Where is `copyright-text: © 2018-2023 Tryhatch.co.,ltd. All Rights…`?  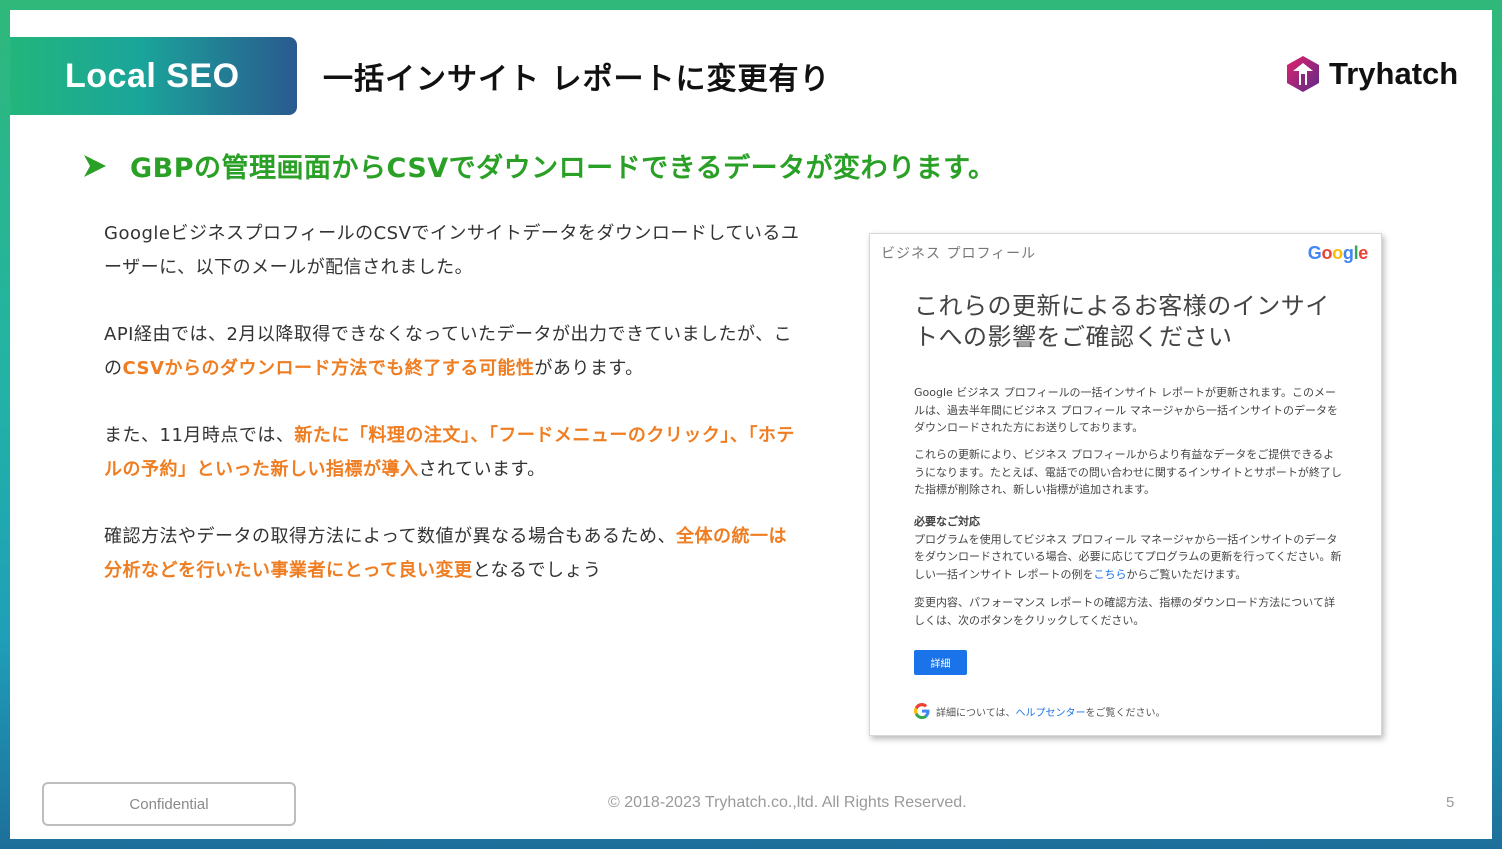 copyright-text: © 2018-2023 Tryhatch.co.,ltd. All Rights… is located at coordinates (787, 802).